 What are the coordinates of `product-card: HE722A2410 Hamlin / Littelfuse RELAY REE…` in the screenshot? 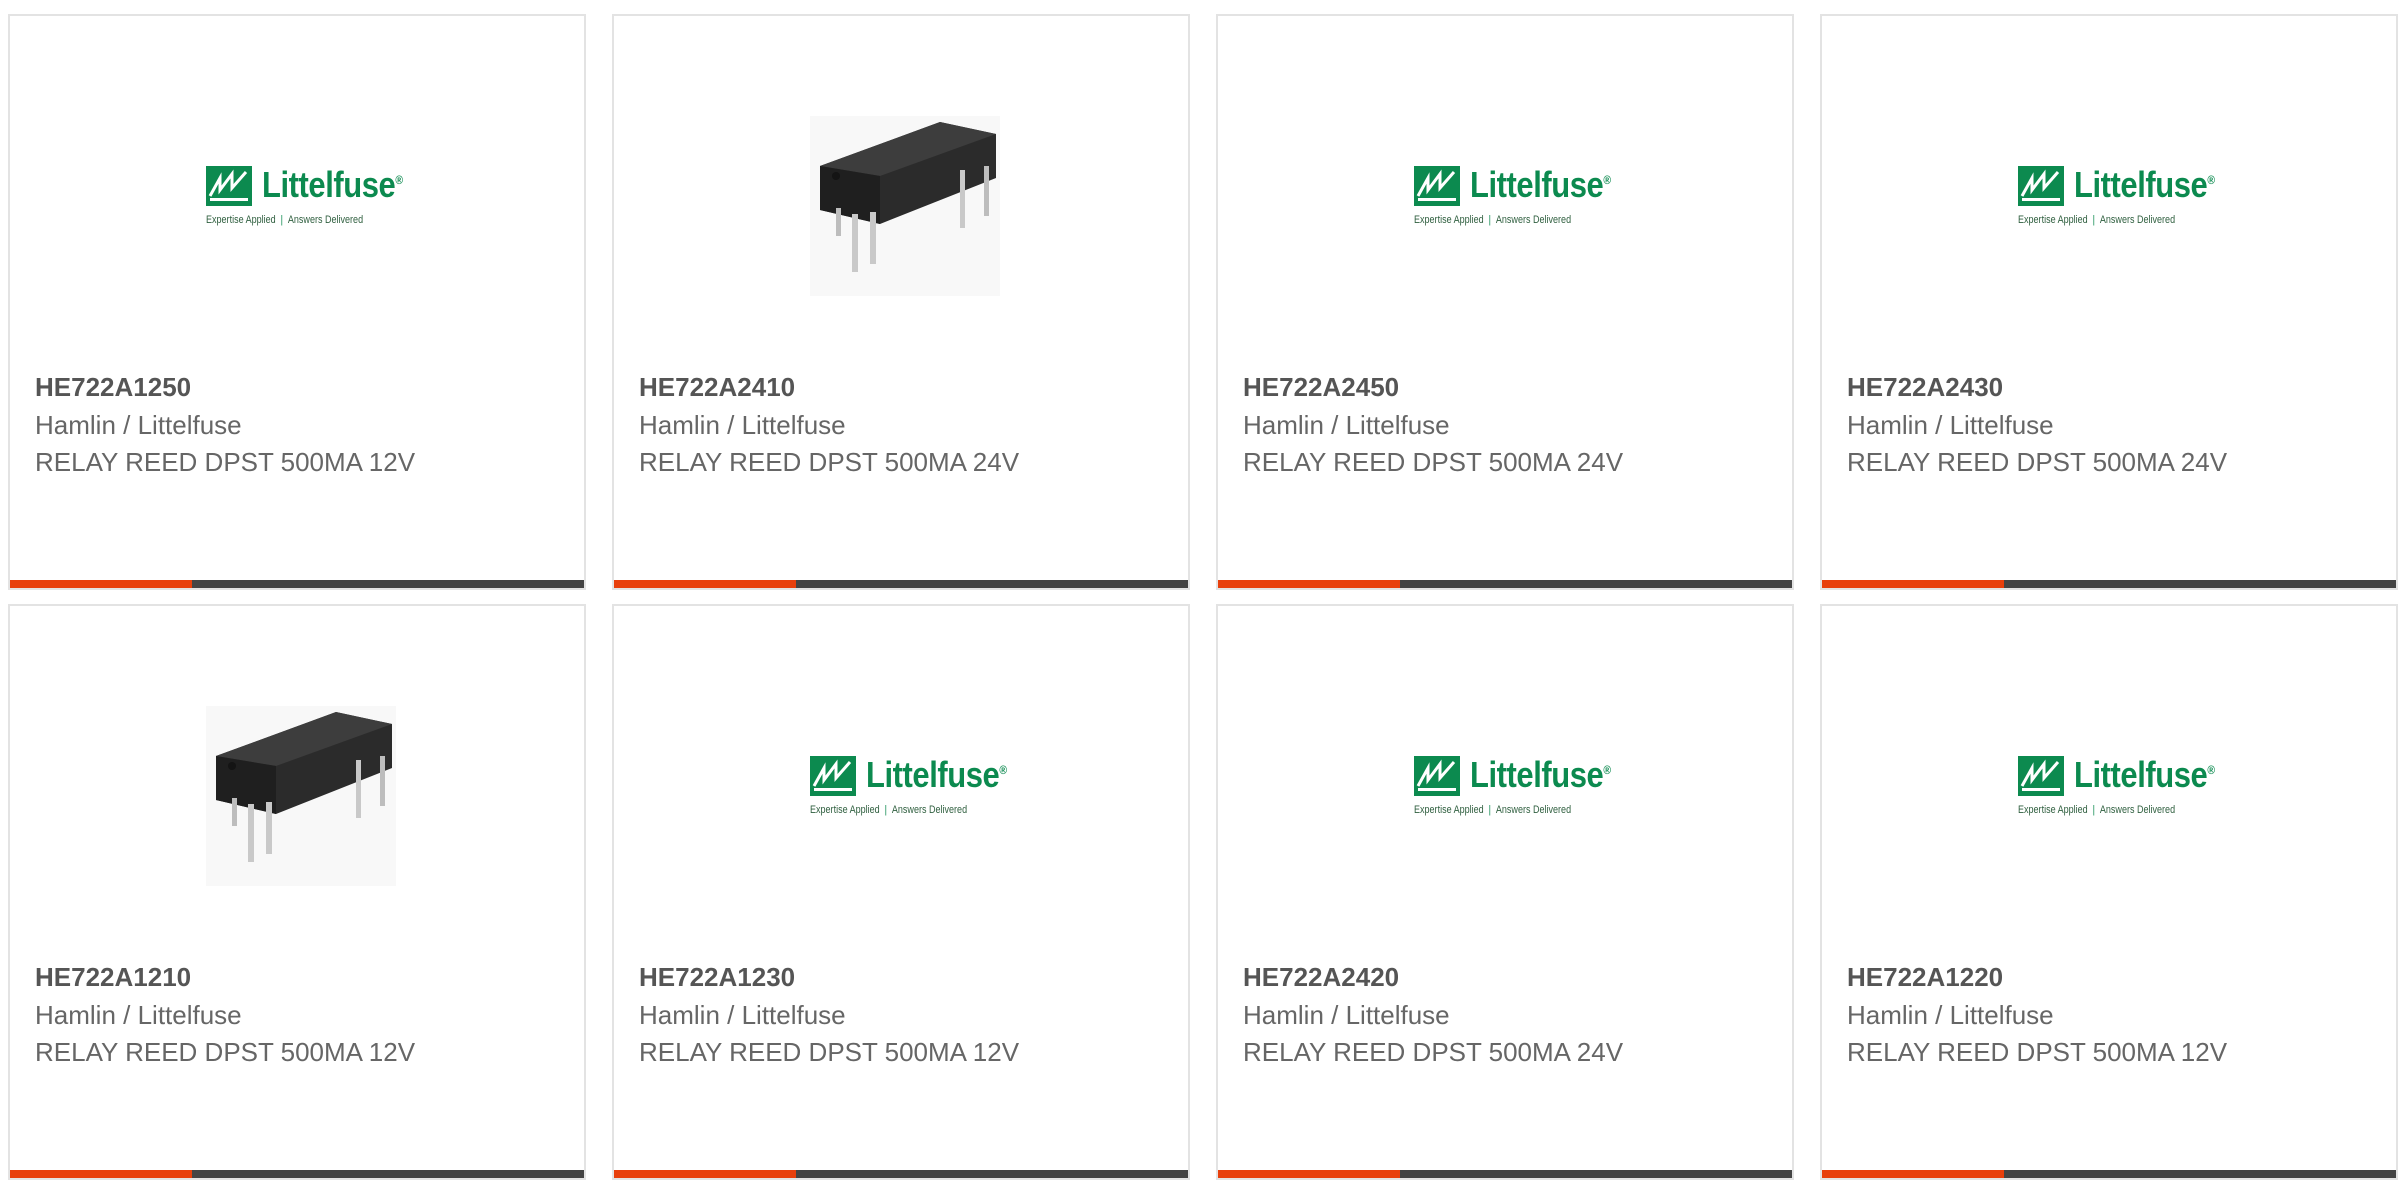 It's located at (901, 302).